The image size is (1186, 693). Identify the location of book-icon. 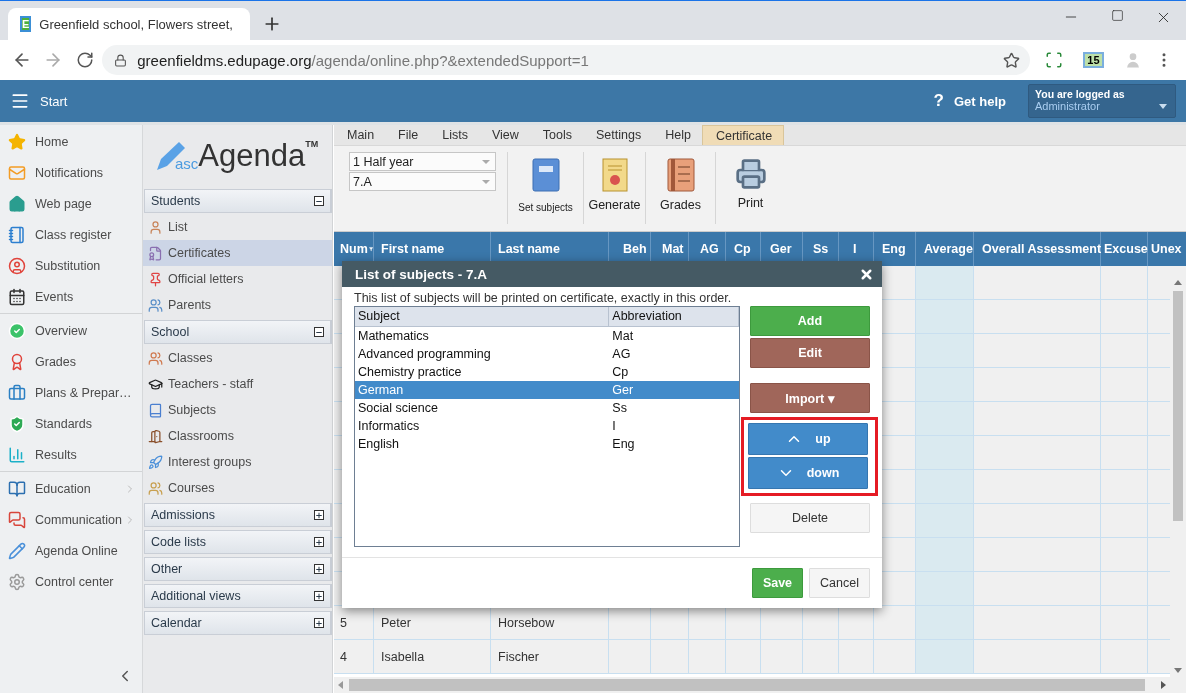
(545, 175).